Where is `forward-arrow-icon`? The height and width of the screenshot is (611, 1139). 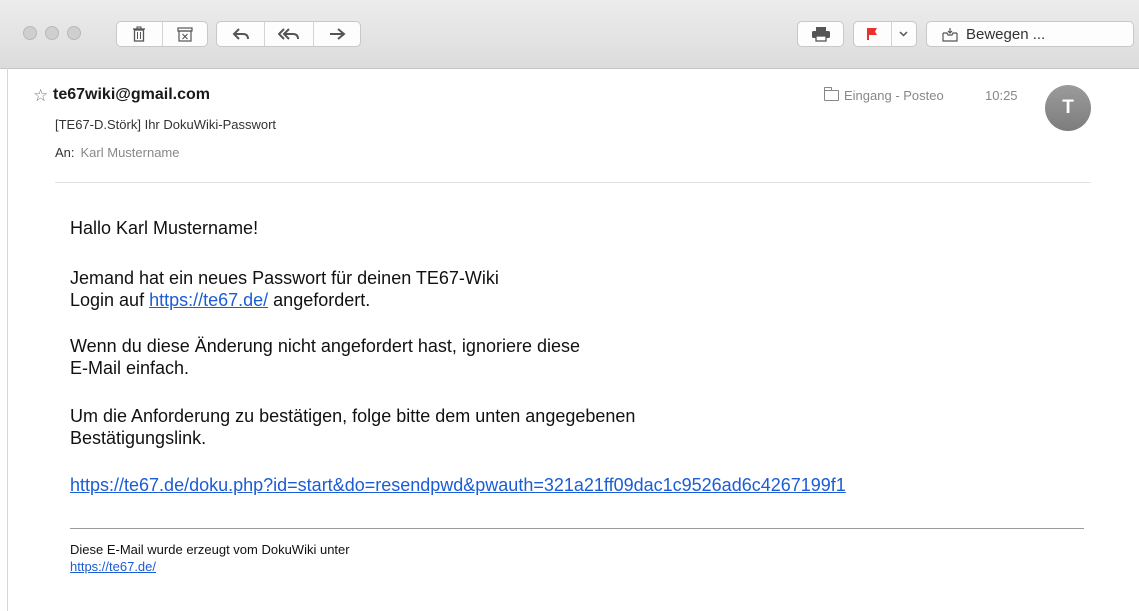
forward-arrow-icon is located at coordinates (337, 34).